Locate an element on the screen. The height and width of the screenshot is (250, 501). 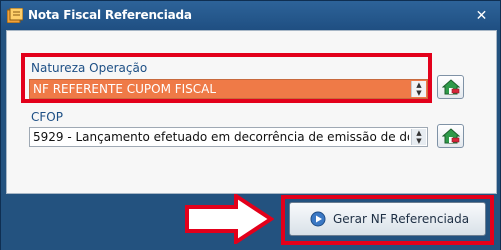
app-icon is located at coordinates (15, 15).